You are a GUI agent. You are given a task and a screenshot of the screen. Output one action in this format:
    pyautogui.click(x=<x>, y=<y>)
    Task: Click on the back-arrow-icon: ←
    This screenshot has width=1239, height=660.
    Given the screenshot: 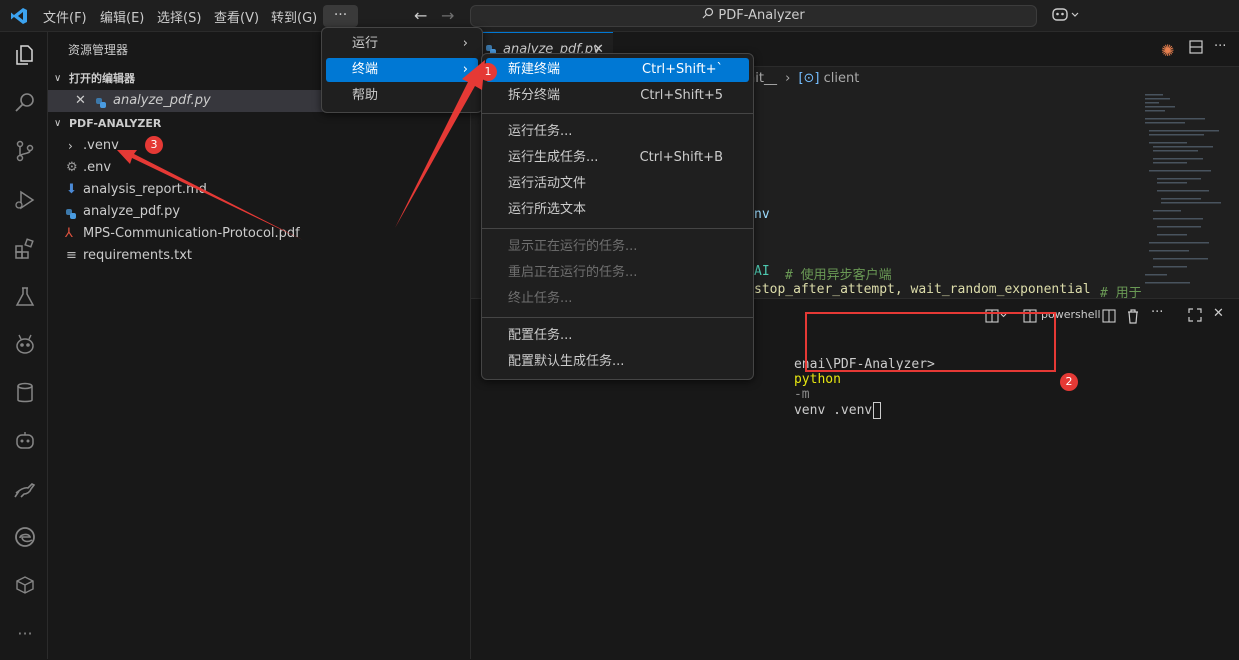 What is the action you would take?
    pyautogui.click(x=420, y=15)
    